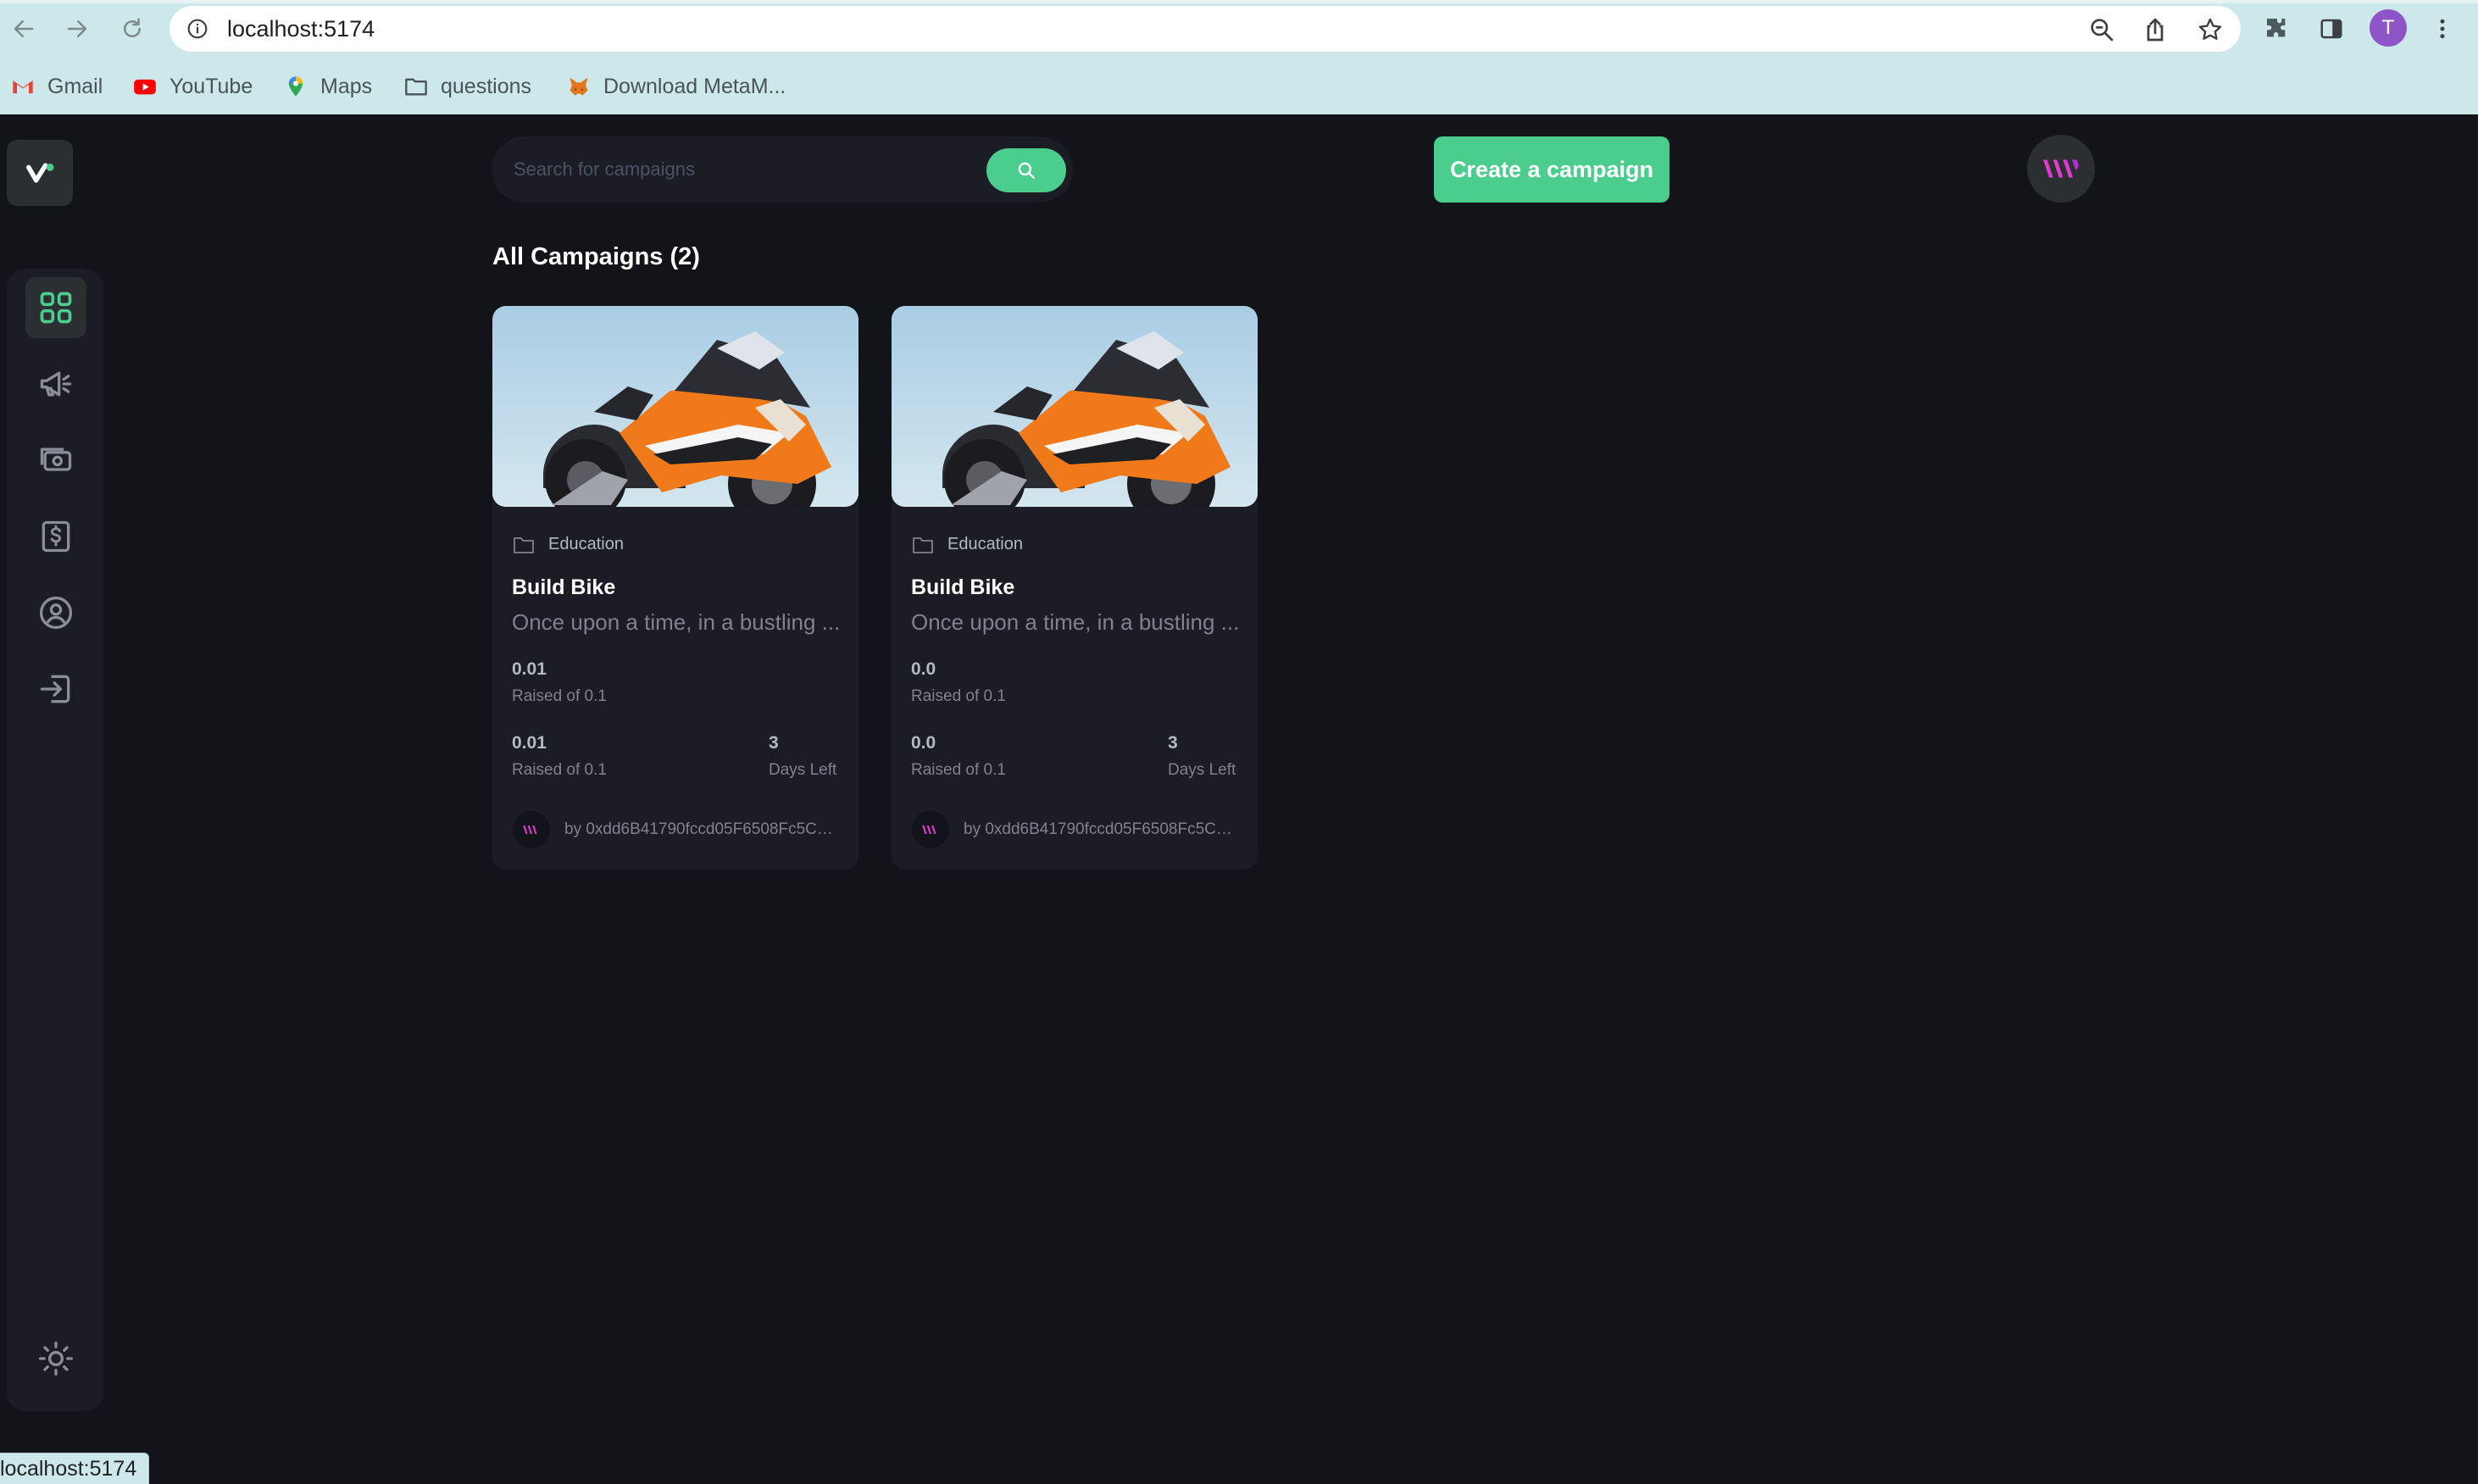 The image size is (2478, 1484). I want to click on puzzle-icon, so click(2277, 28).